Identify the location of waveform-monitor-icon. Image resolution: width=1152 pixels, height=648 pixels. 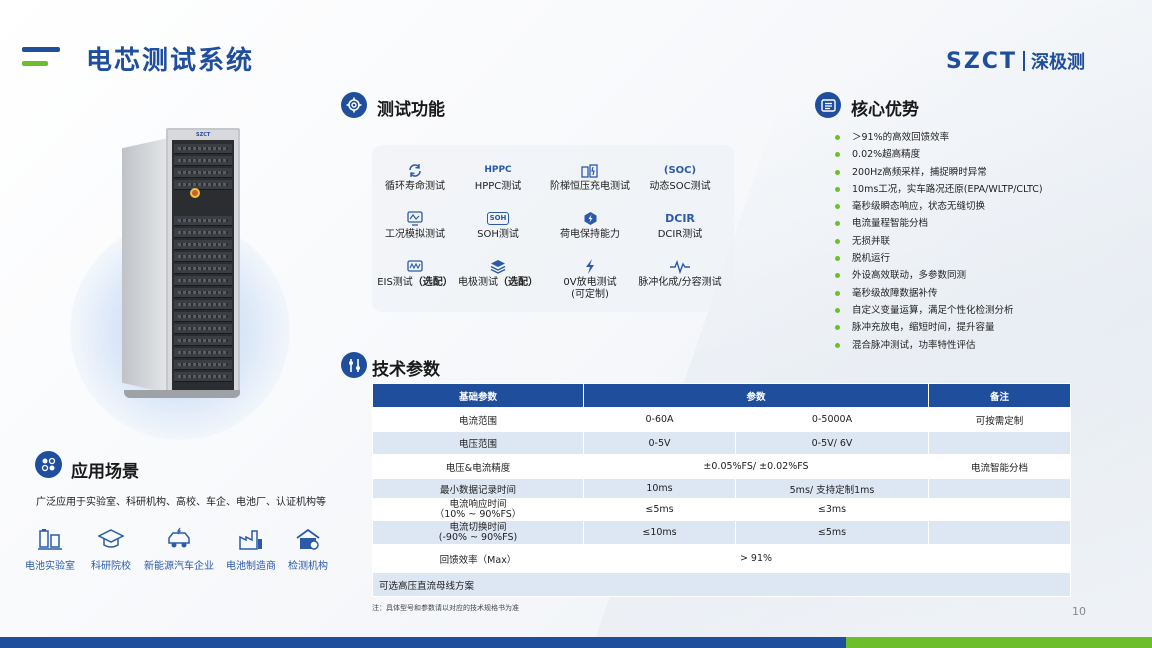
(415, 218).